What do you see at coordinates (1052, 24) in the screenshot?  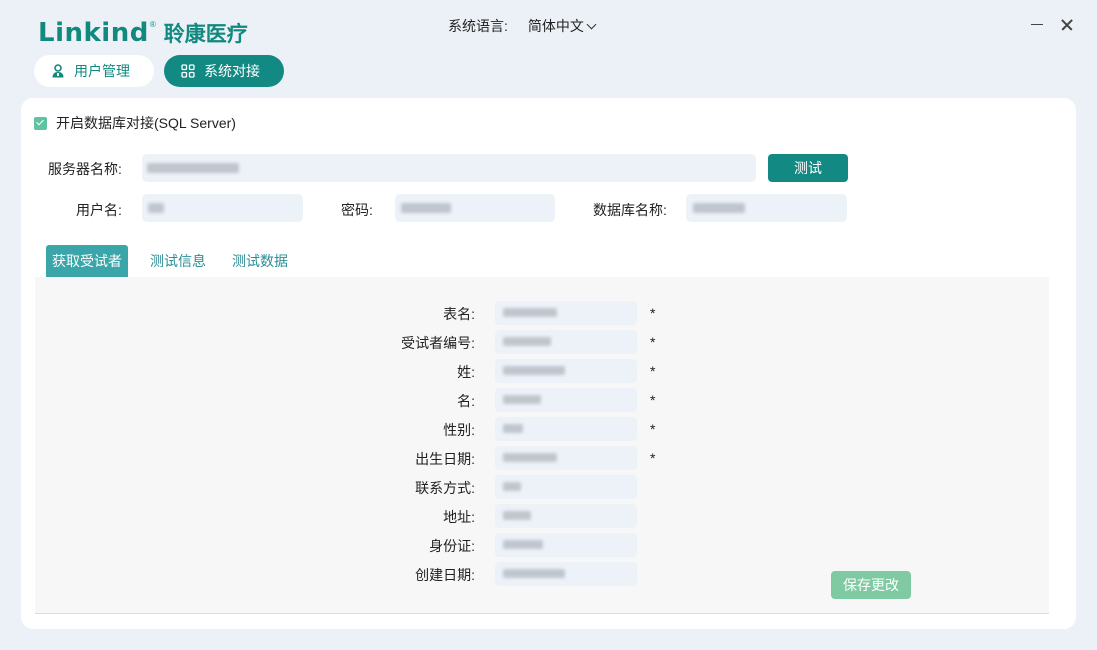 I see `window-controls` at bounding box center [1052, 24].